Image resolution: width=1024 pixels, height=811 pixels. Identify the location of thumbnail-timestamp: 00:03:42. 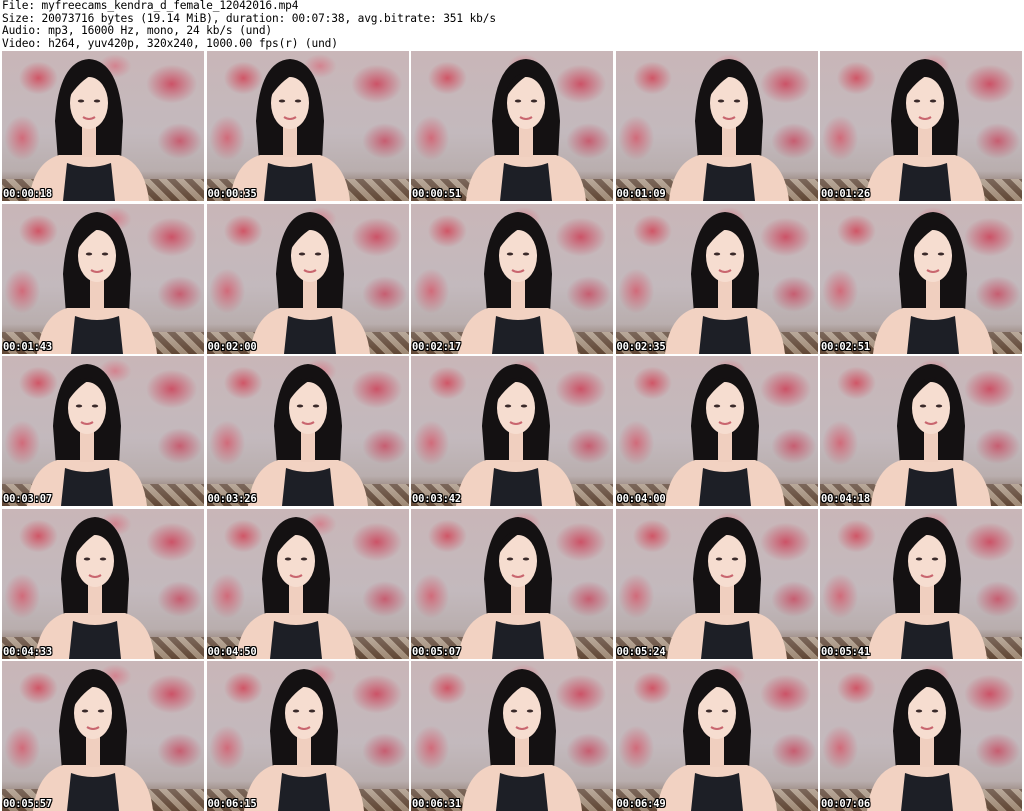
(436, 499).